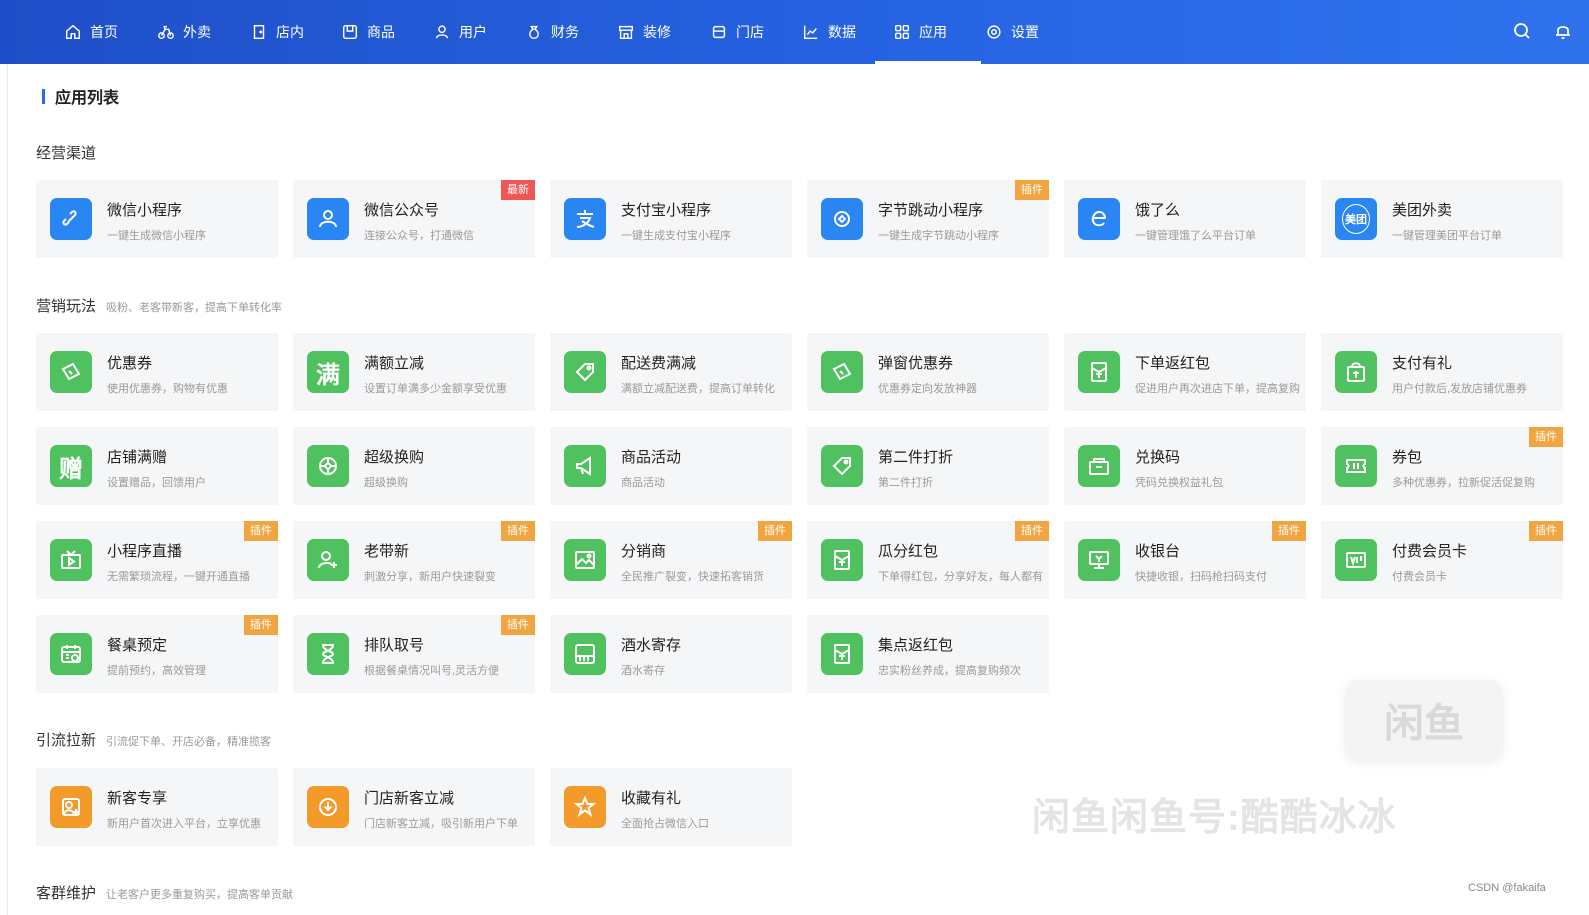 This screenshot has height=915, width=1589. What do you see at coordinates (933, 32) in the screenshot?
I see `nav-item-label: 应用` at bounding box center [933, 32].